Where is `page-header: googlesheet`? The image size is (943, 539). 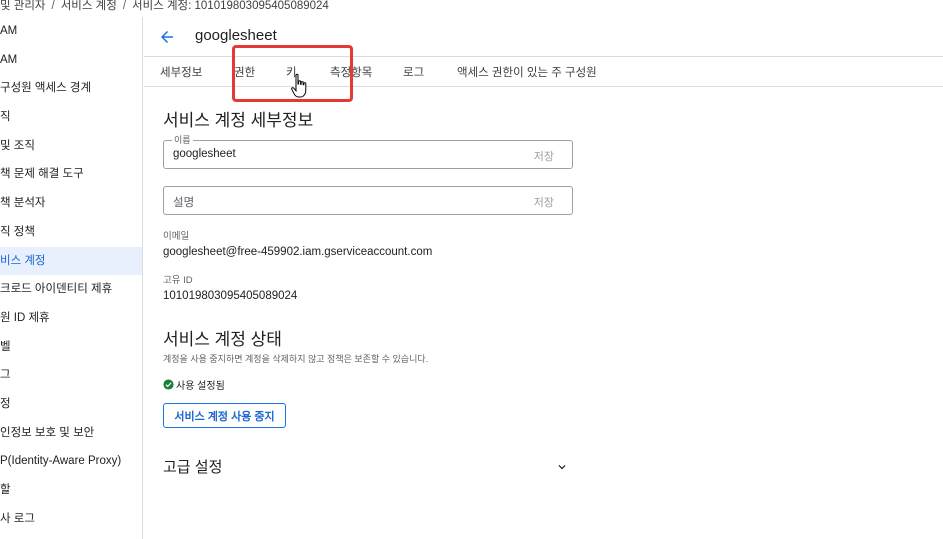
page-header: googlesheet is located at coordinates (543, 37).